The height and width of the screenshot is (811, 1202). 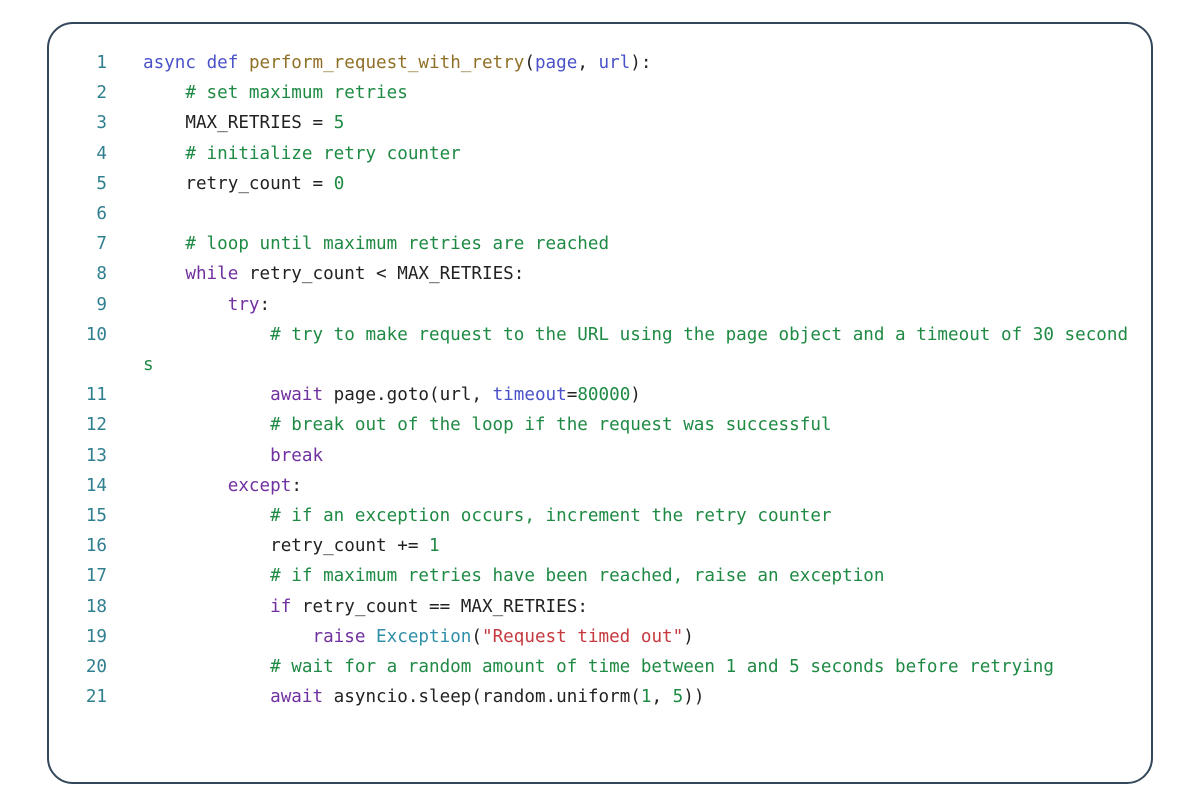 What do you see at coordinates (96, 546) in the screenshot?
I see `line-number: 16` at bounding box center [96, 546].